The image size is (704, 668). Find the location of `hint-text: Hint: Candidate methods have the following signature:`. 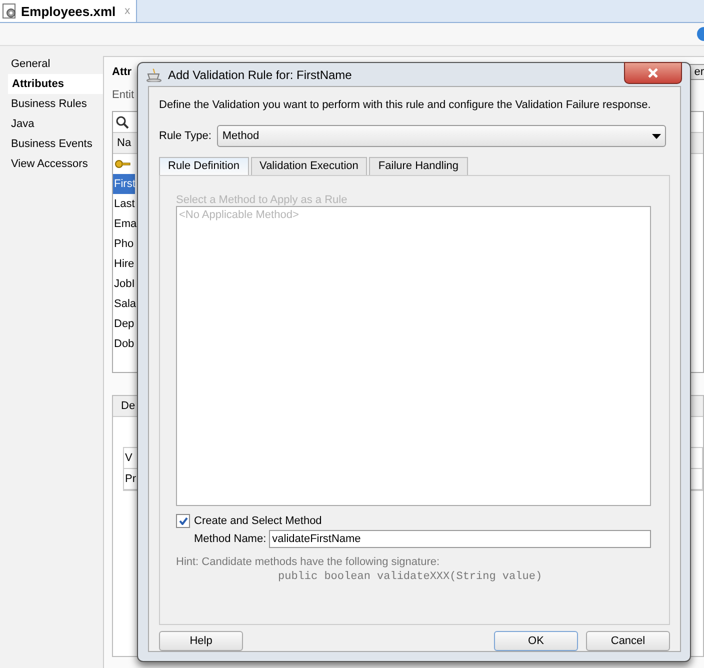

hint-text: Hint: Candidate methods have the following signature: is located at coordinates (308, 562).